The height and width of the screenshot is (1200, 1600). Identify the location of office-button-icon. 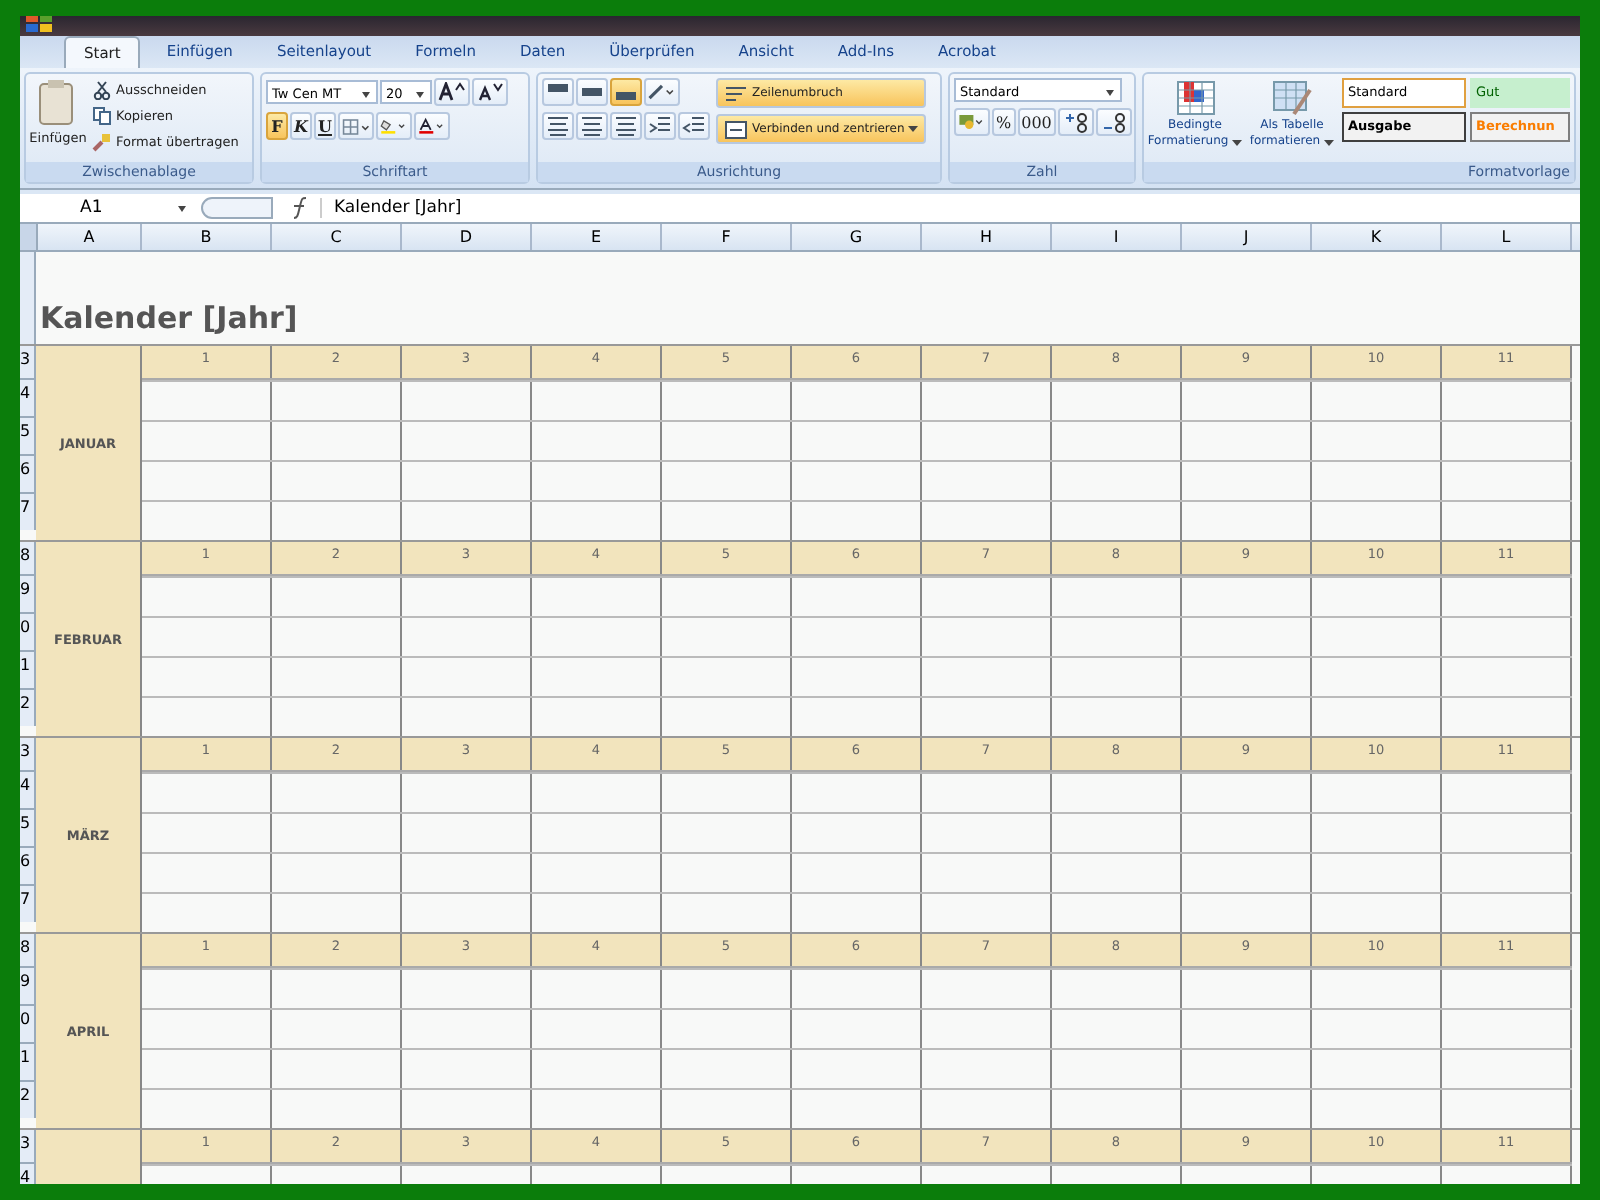
(40, 26).